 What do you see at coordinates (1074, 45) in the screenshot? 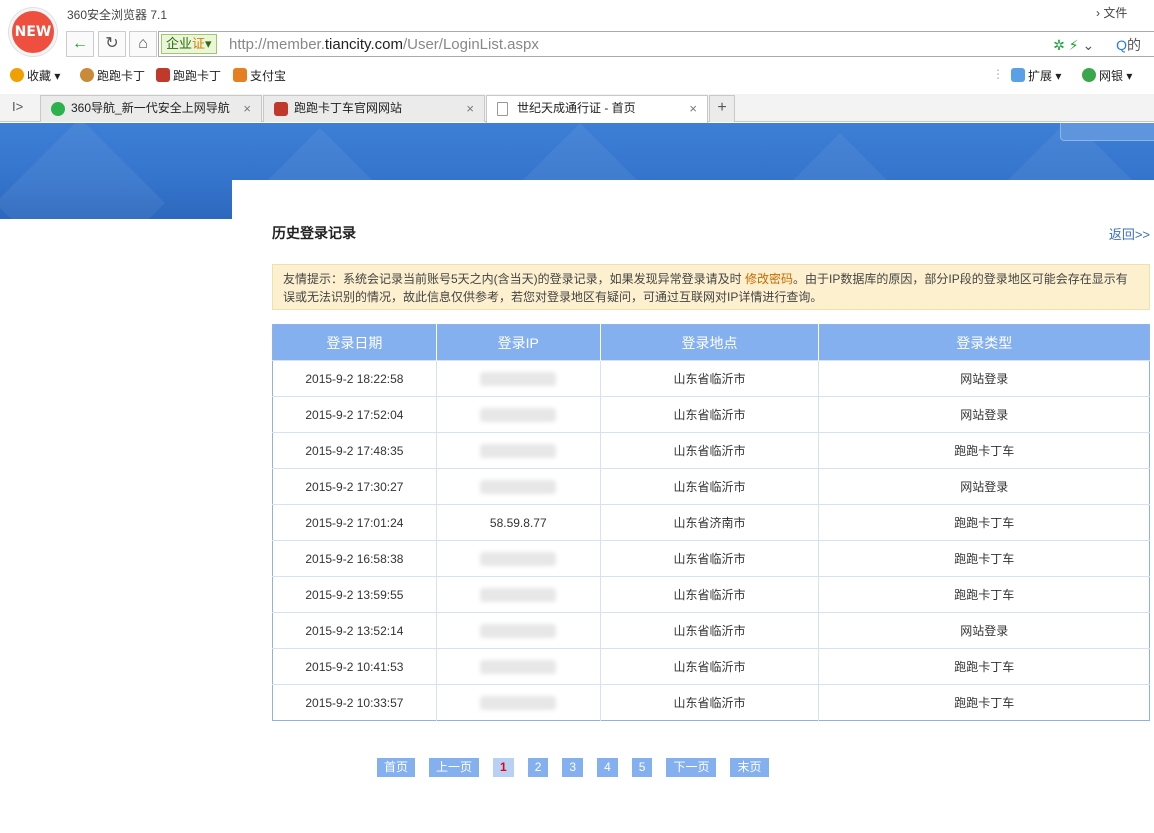
I see `speed-mode-icon: ⚡` at bounding box center [1074, 45].